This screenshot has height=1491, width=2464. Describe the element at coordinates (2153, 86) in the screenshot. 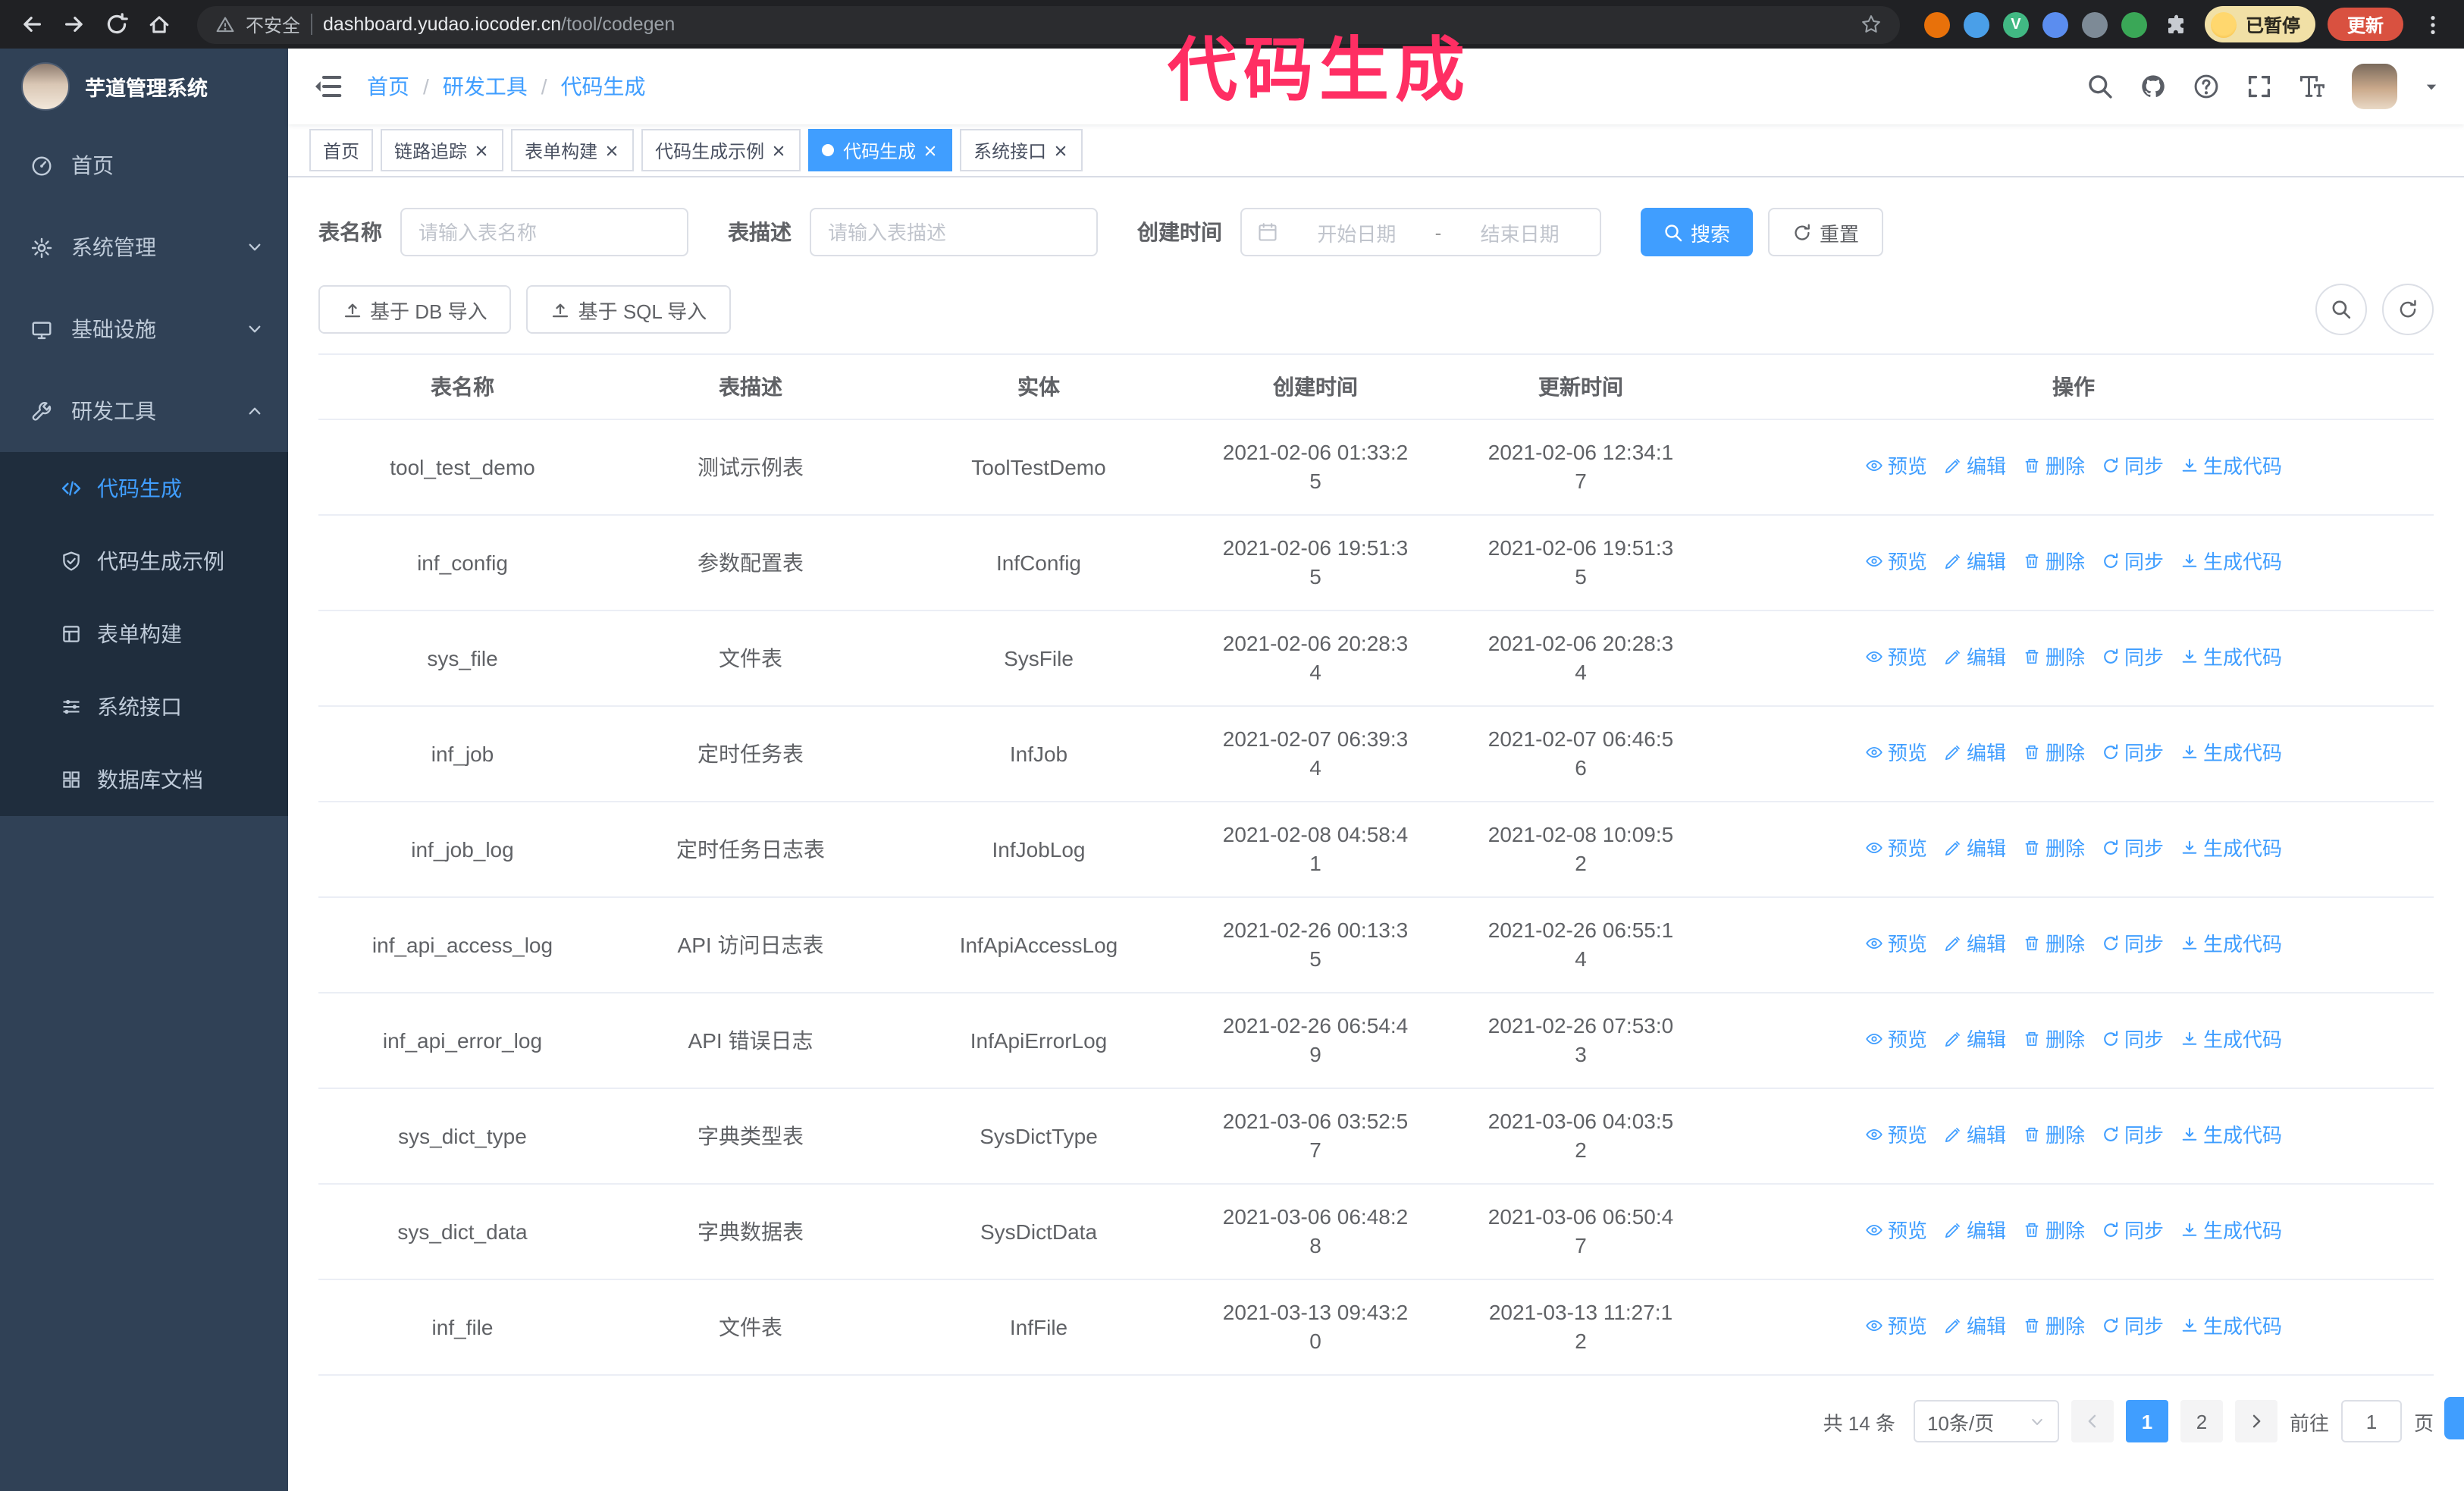

I see `github-icon` at that location.